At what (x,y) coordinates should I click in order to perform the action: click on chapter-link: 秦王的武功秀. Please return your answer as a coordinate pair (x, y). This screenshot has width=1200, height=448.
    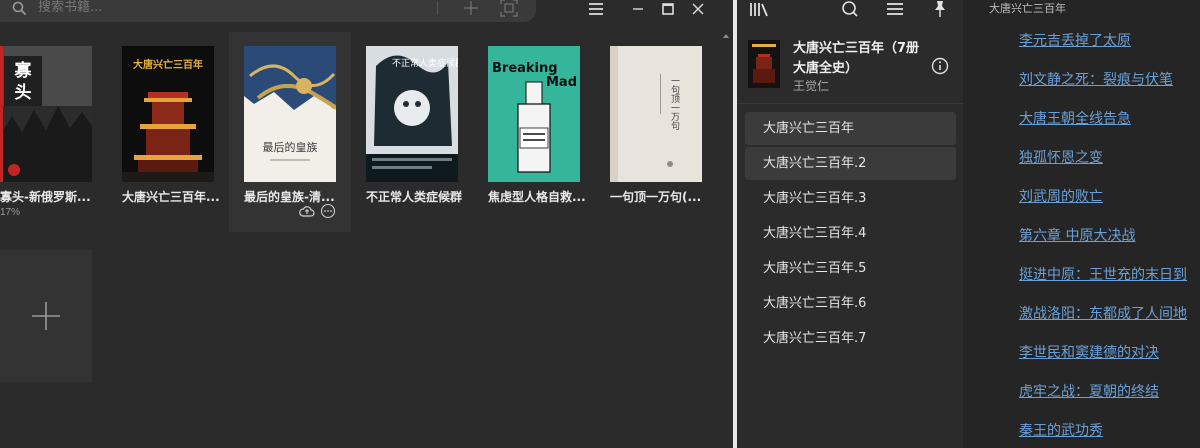
    Looking at the image, I should click on (1061, 430).